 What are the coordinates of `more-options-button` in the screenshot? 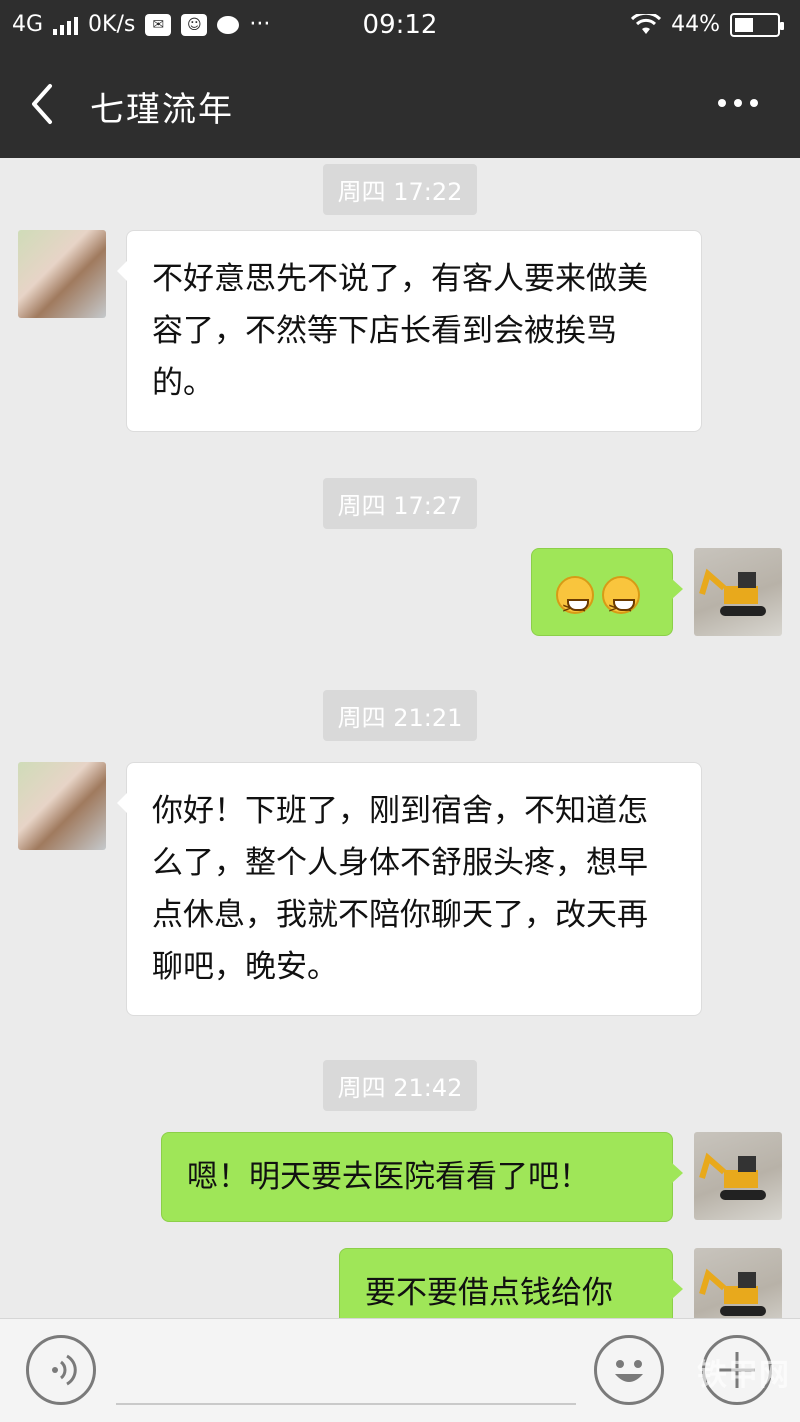 It's located at (740, 103).